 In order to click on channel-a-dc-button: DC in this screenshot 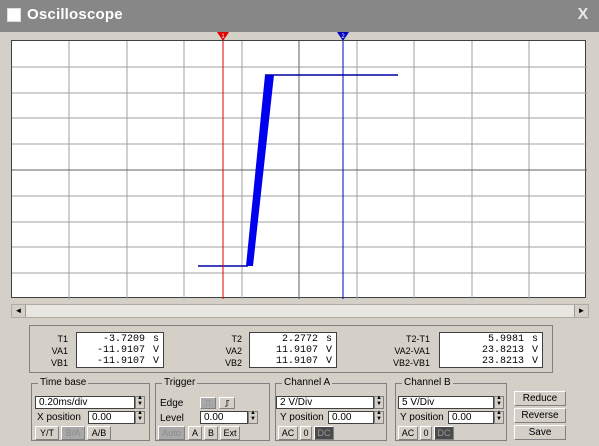, I will do `click(324, 433)`.